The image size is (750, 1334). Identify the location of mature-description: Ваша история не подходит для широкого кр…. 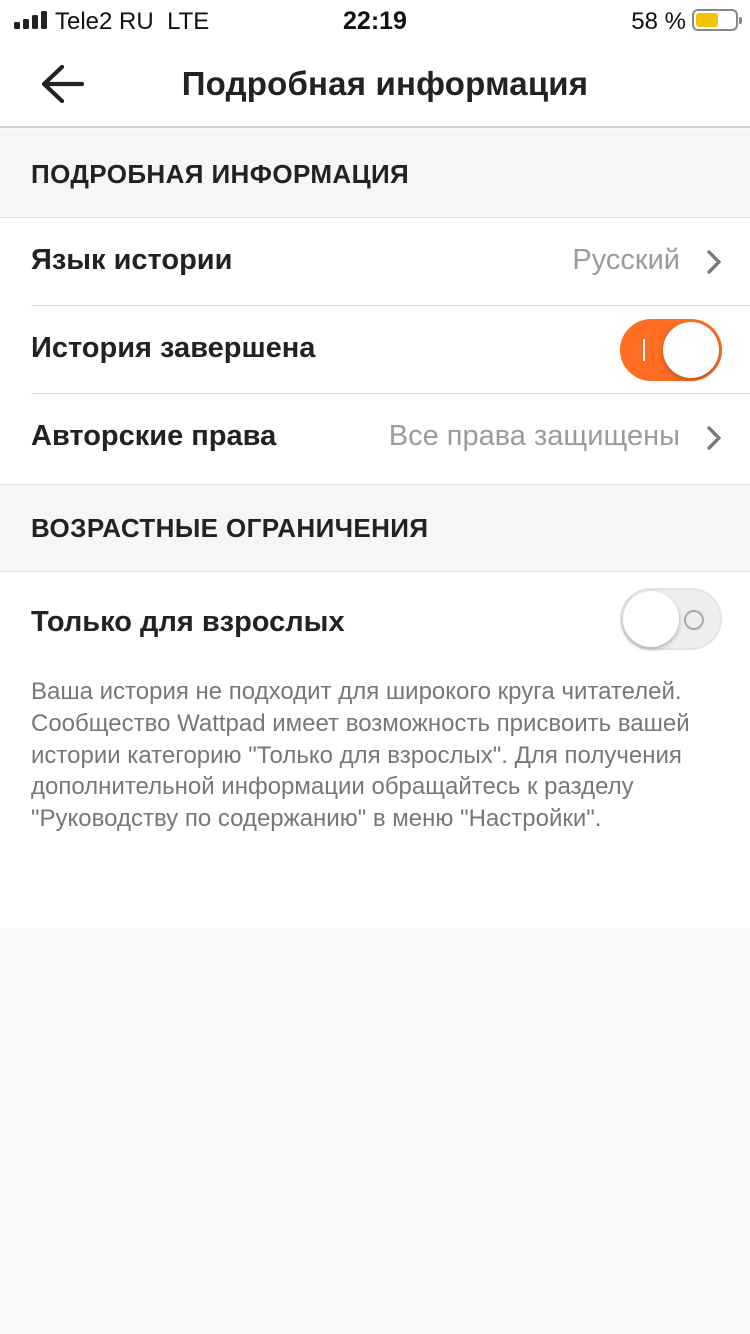
(360, 755).